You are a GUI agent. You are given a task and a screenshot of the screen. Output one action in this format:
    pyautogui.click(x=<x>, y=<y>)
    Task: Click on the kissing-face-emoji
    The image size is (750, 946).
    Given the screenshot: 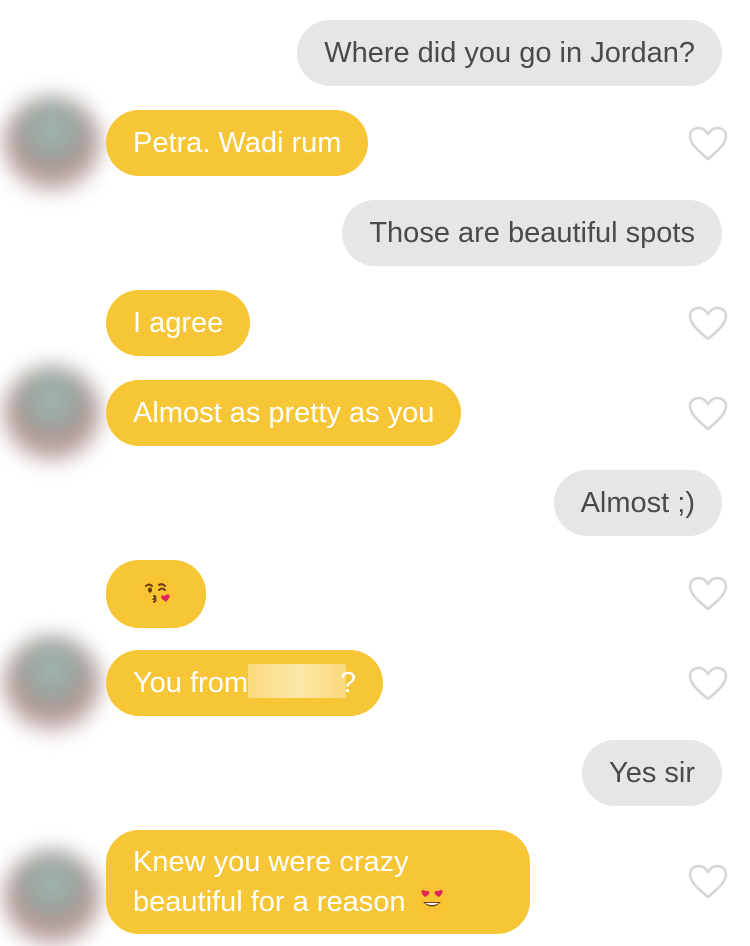 What is the action you would take?
    pyautogui.click(x=156, y=592)
    